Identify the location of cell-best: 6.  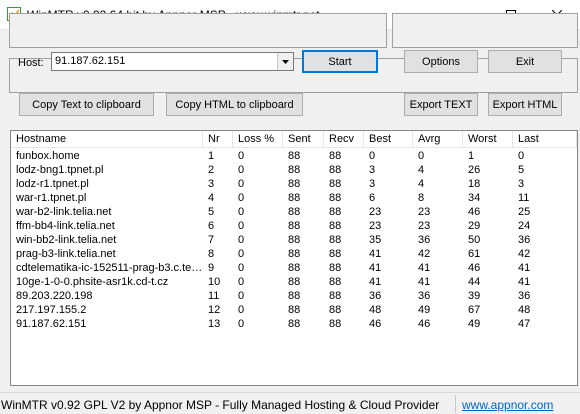
(372, 198).